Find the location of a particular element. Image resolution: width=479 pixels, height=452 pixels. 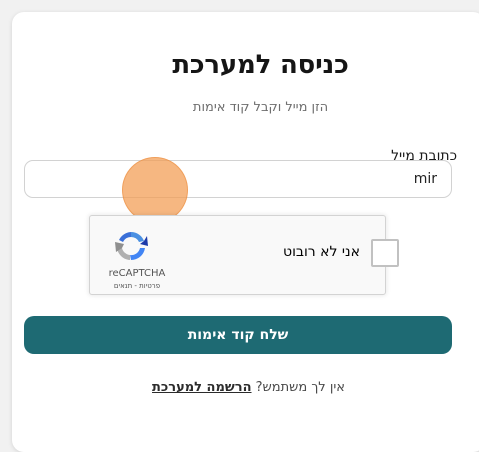

recaptcha-brand: reCAPTCHA is located at coordinates (137, 273).